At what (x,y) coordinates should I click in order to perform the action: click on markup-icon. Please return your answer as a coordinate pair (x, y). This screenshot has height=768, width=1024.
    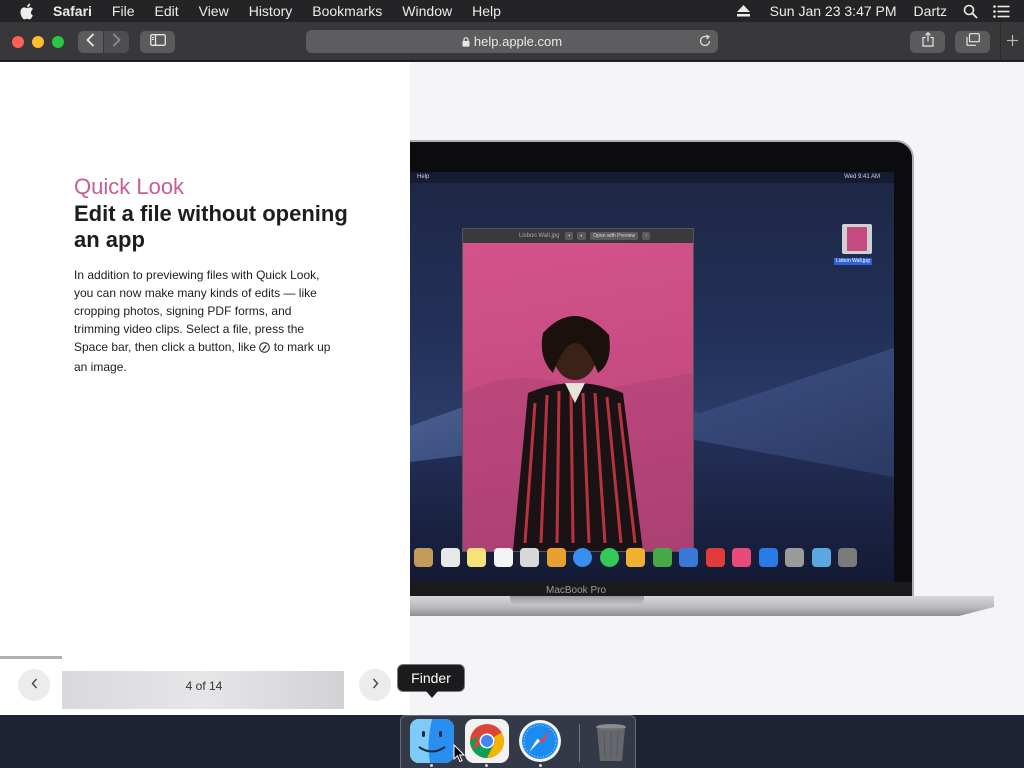
    Looking at the image, I should click on (265, 349).